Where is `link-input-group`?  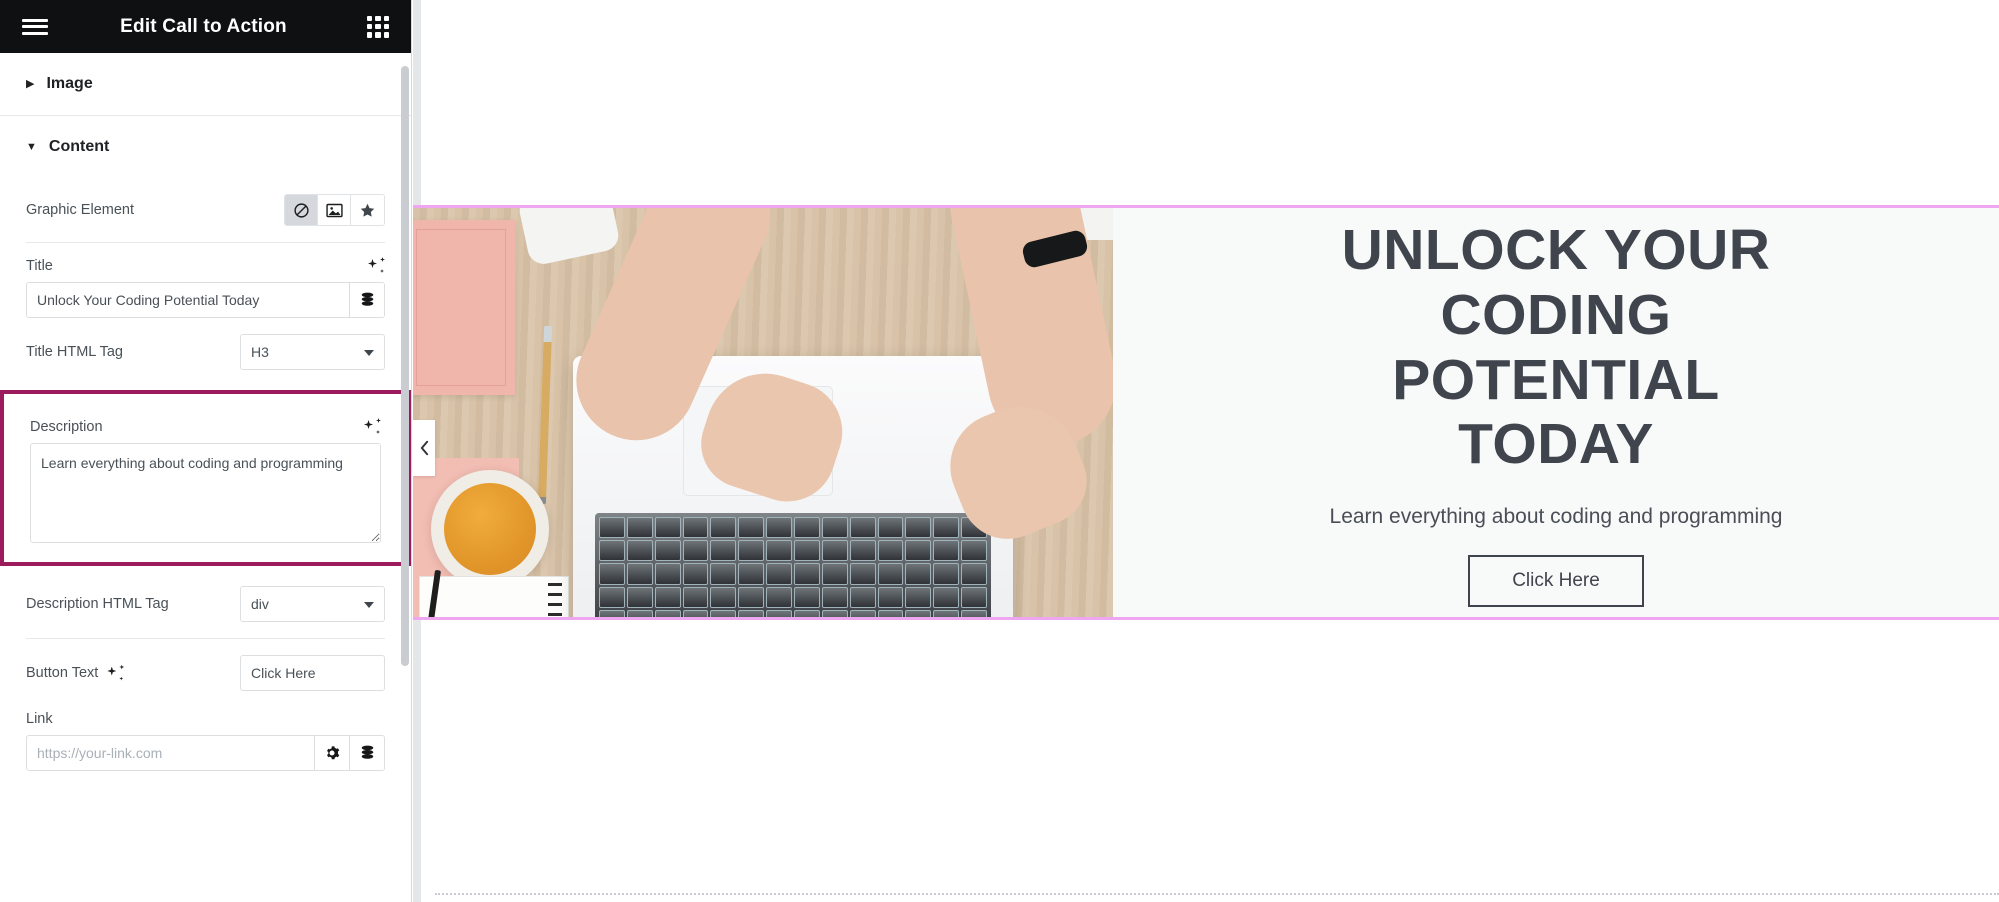
link-input-group is located at coordinates (205, 753).